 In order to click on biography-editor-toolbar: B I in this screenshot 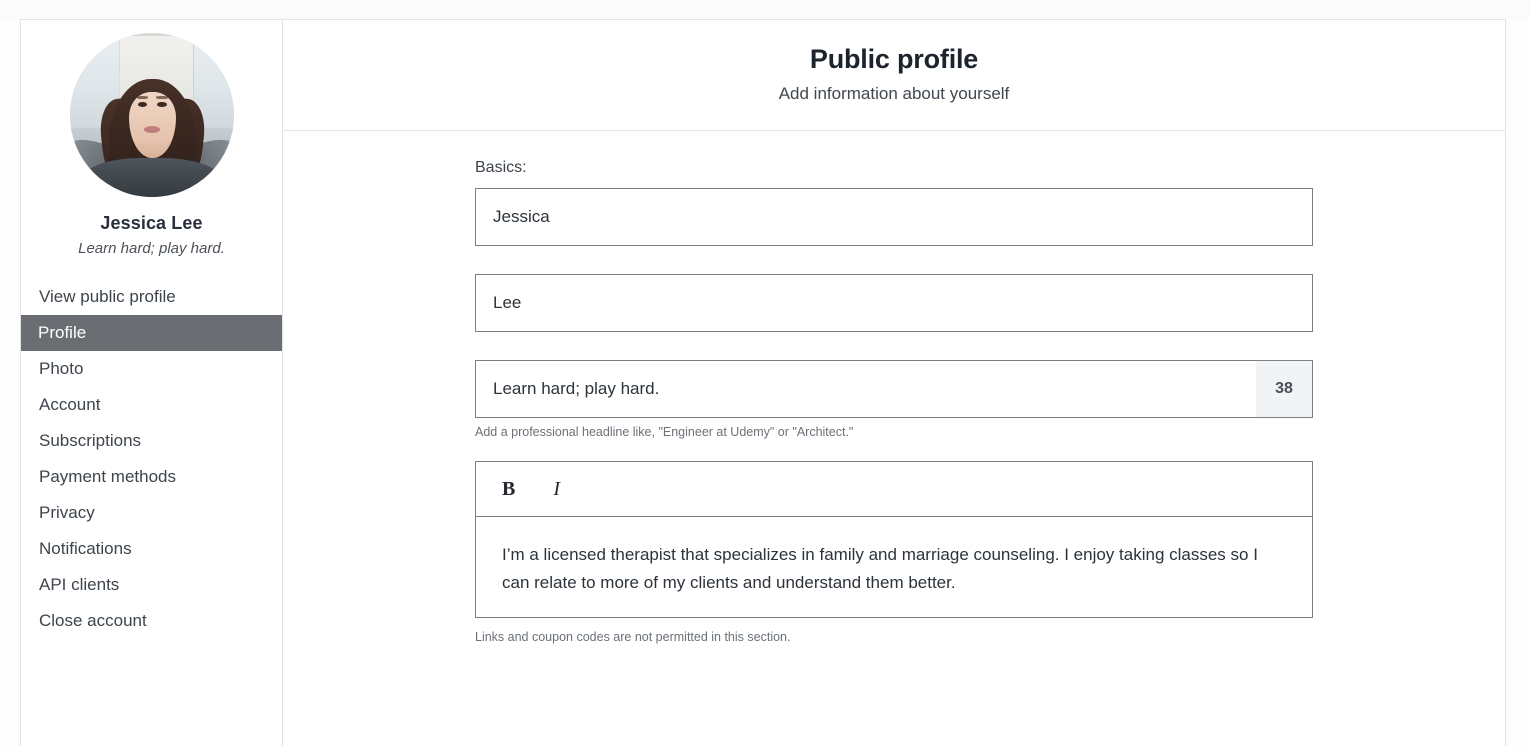, I will do `click(894, 489)`.